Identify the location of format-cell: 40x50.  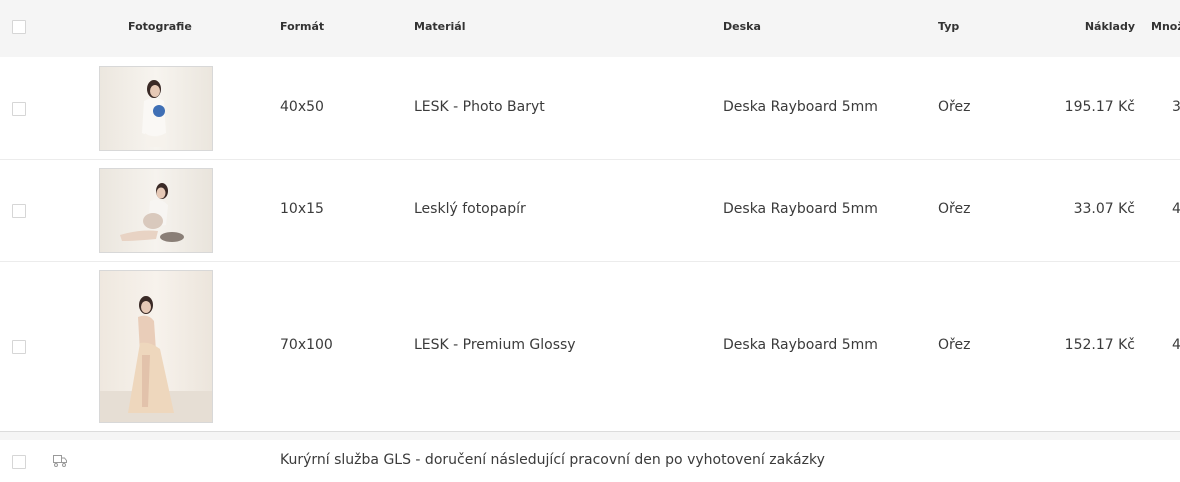
(302, 107).